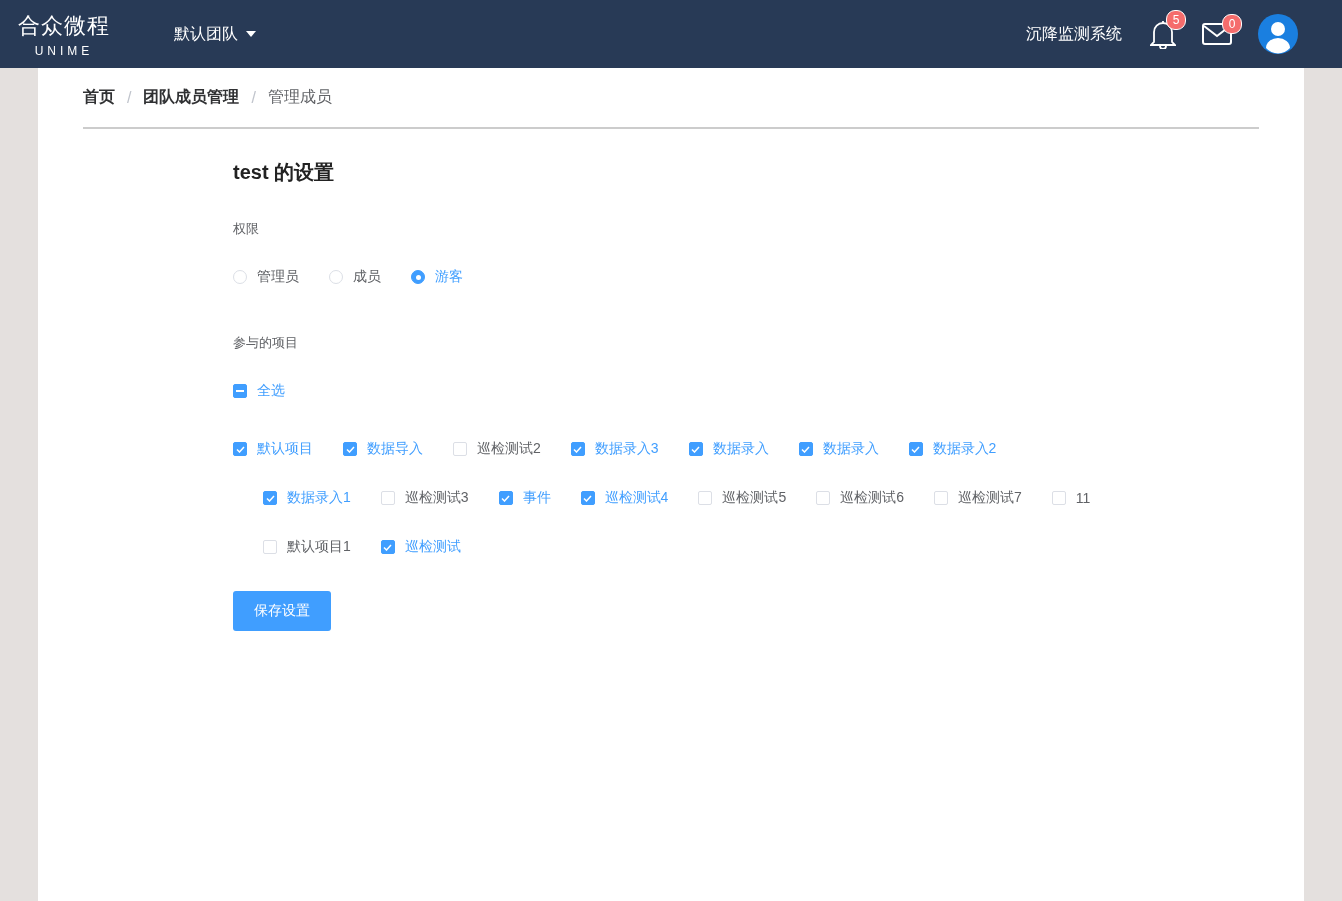  Describe the element at coordinates (278, 277) in the screenshot. I see `radio-label: 管理员` at that location.